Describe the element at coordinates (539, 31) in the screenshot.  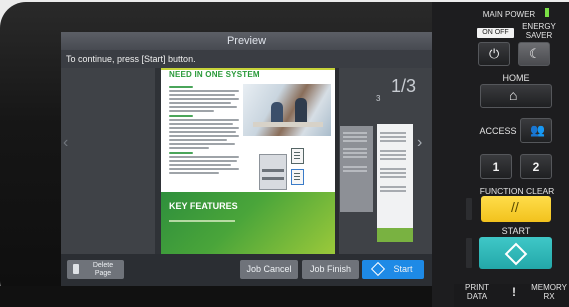
I see `energy-saver-label: ENERGY SAVER` at that location.